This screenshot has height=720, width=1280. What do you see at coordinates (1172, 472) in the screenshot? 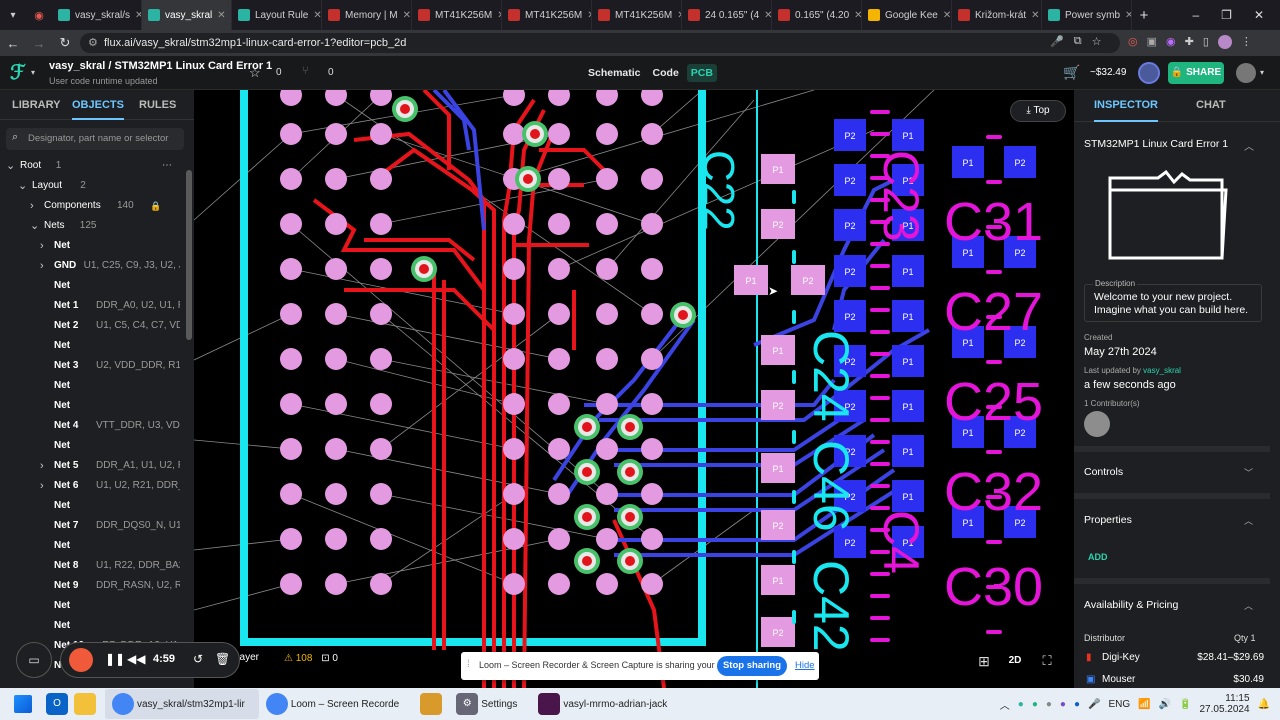
I see `controls-section: Controls ﹀` at bounding box center [1172, 472].